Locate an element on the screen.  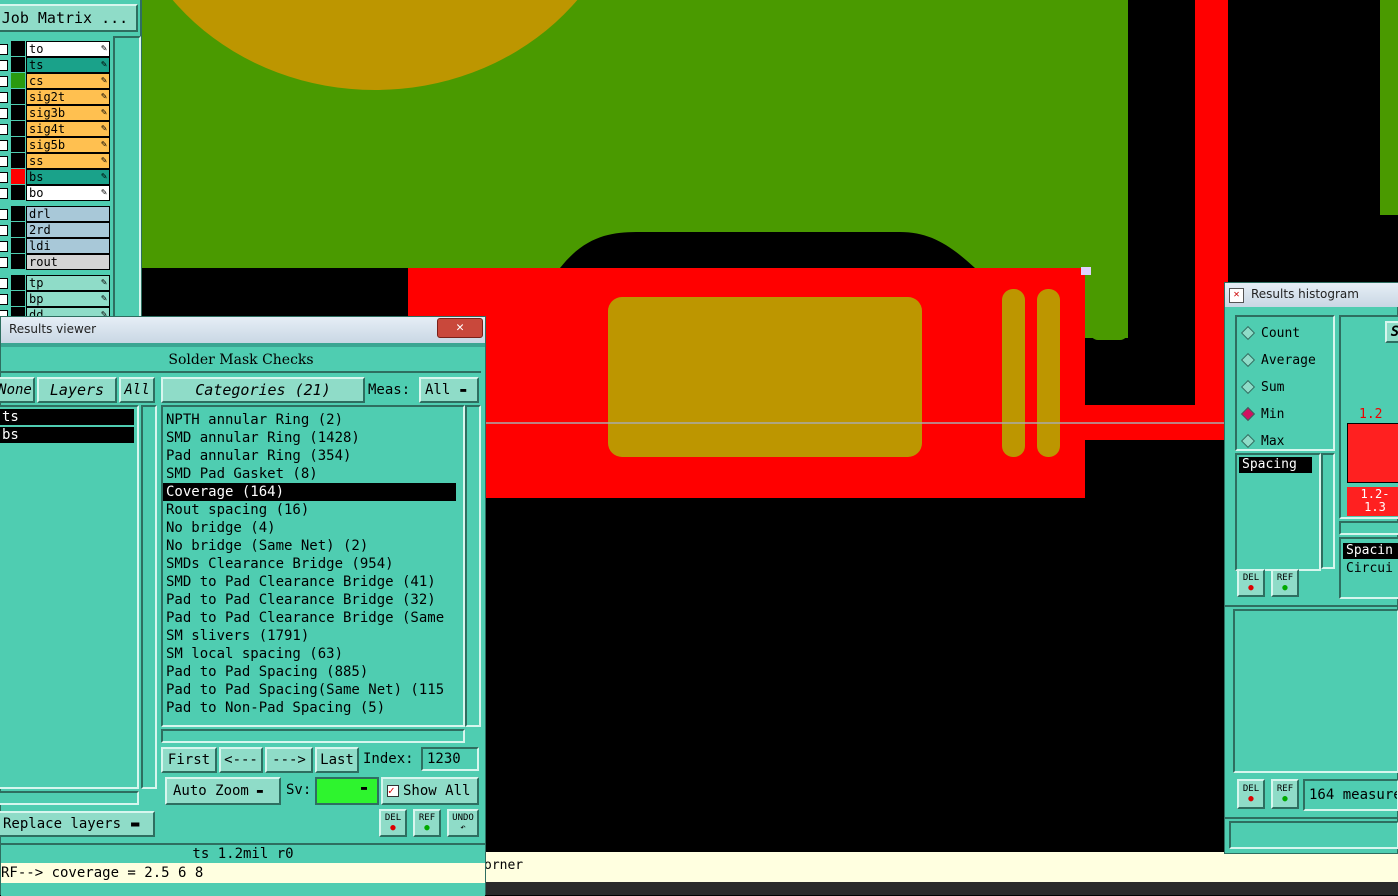
list-item: ts is located at coordinates (67, 417).